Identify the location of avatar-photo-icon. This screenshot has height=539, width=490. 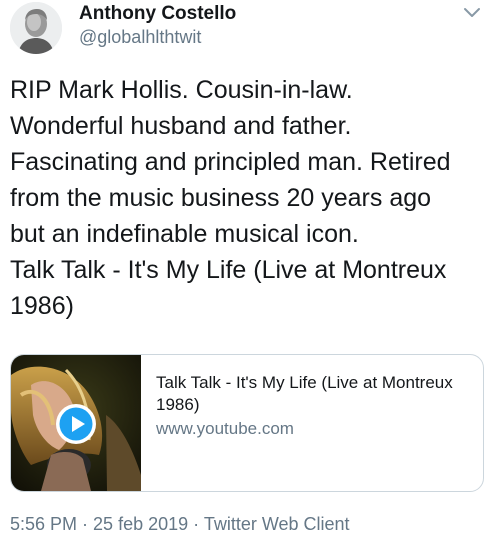
(36, 28).